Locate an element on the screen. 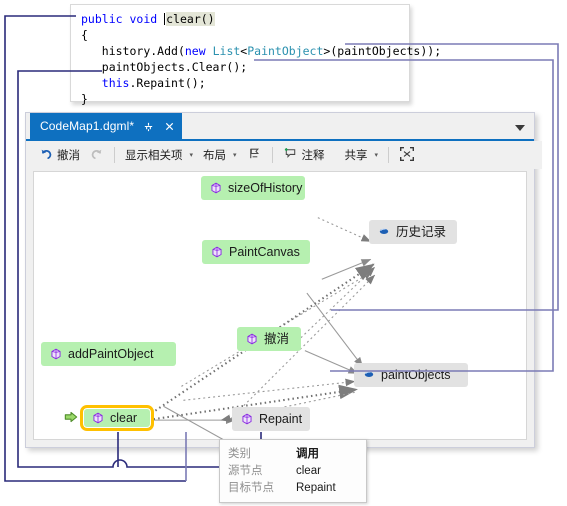  code-token-paintobject: PaintObject is located at coordinates (285, 51).